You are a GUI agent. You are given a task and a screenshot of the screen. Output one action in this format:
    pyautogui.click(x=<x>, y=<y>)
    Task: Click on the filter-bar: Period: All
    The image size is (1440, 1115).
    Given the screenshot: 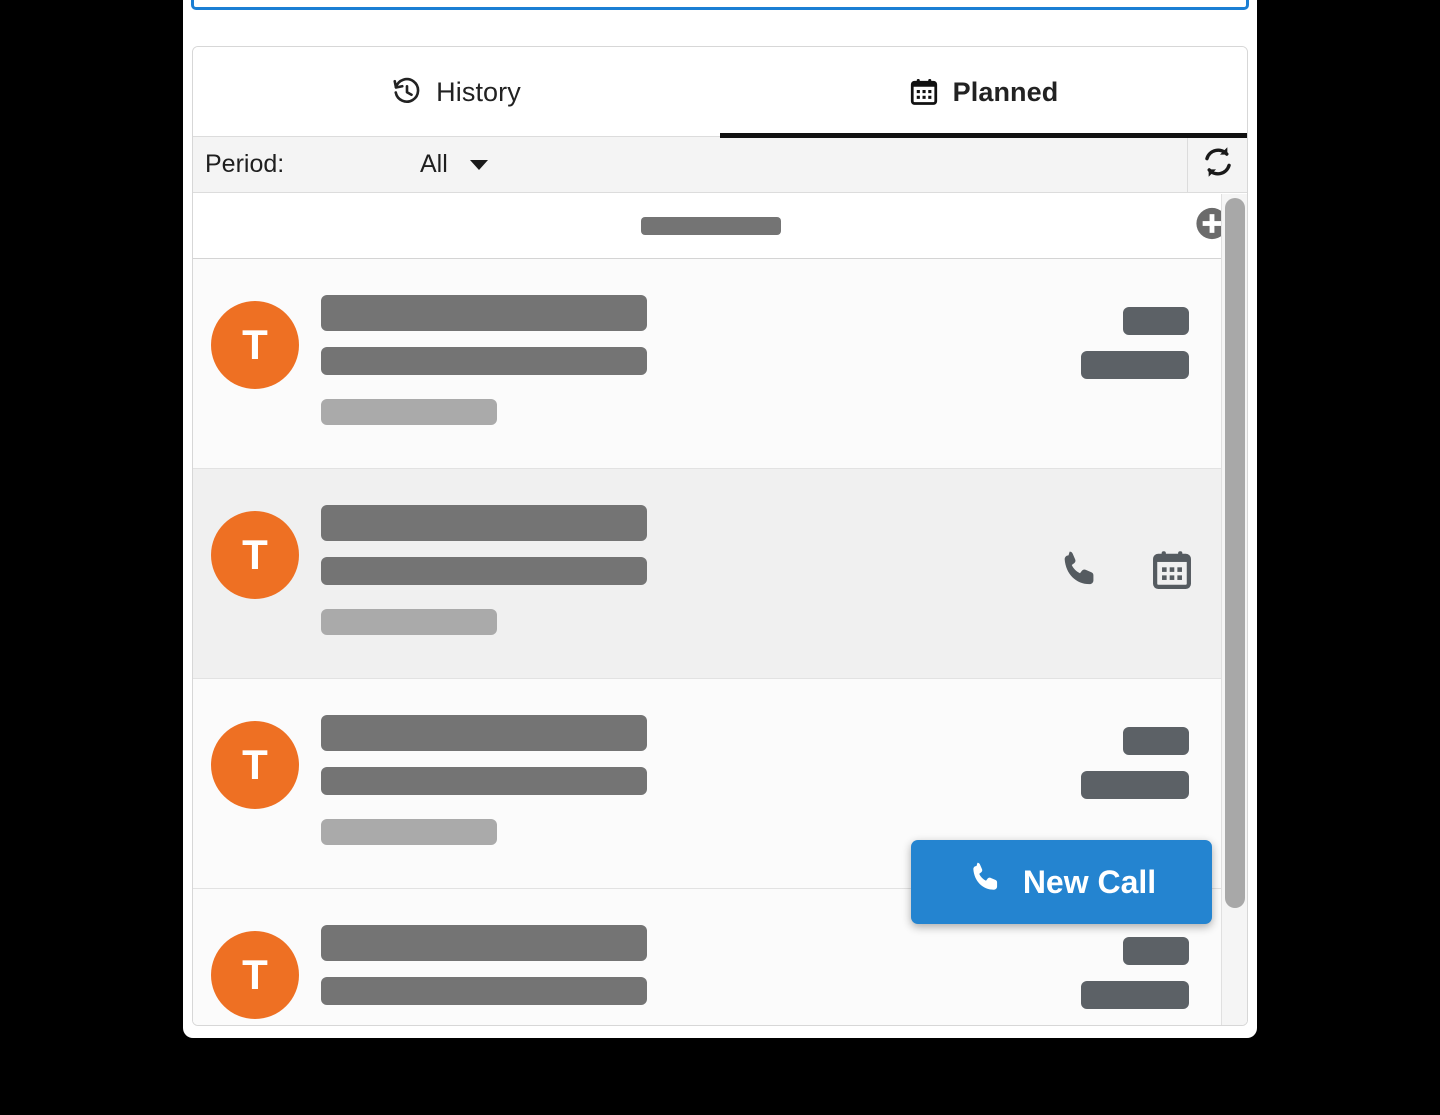 What is the action you would take?
    pyautogui.click(x=720, y=165)
    